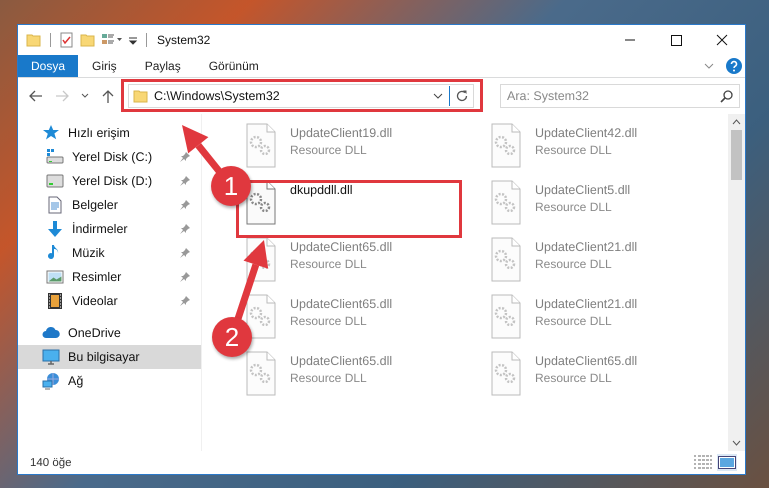 The image size is (769, 488). Describe the element at coordinates (586, 133) in the screenshot. I see `file-name: UpdateClient42.dll` at that location.